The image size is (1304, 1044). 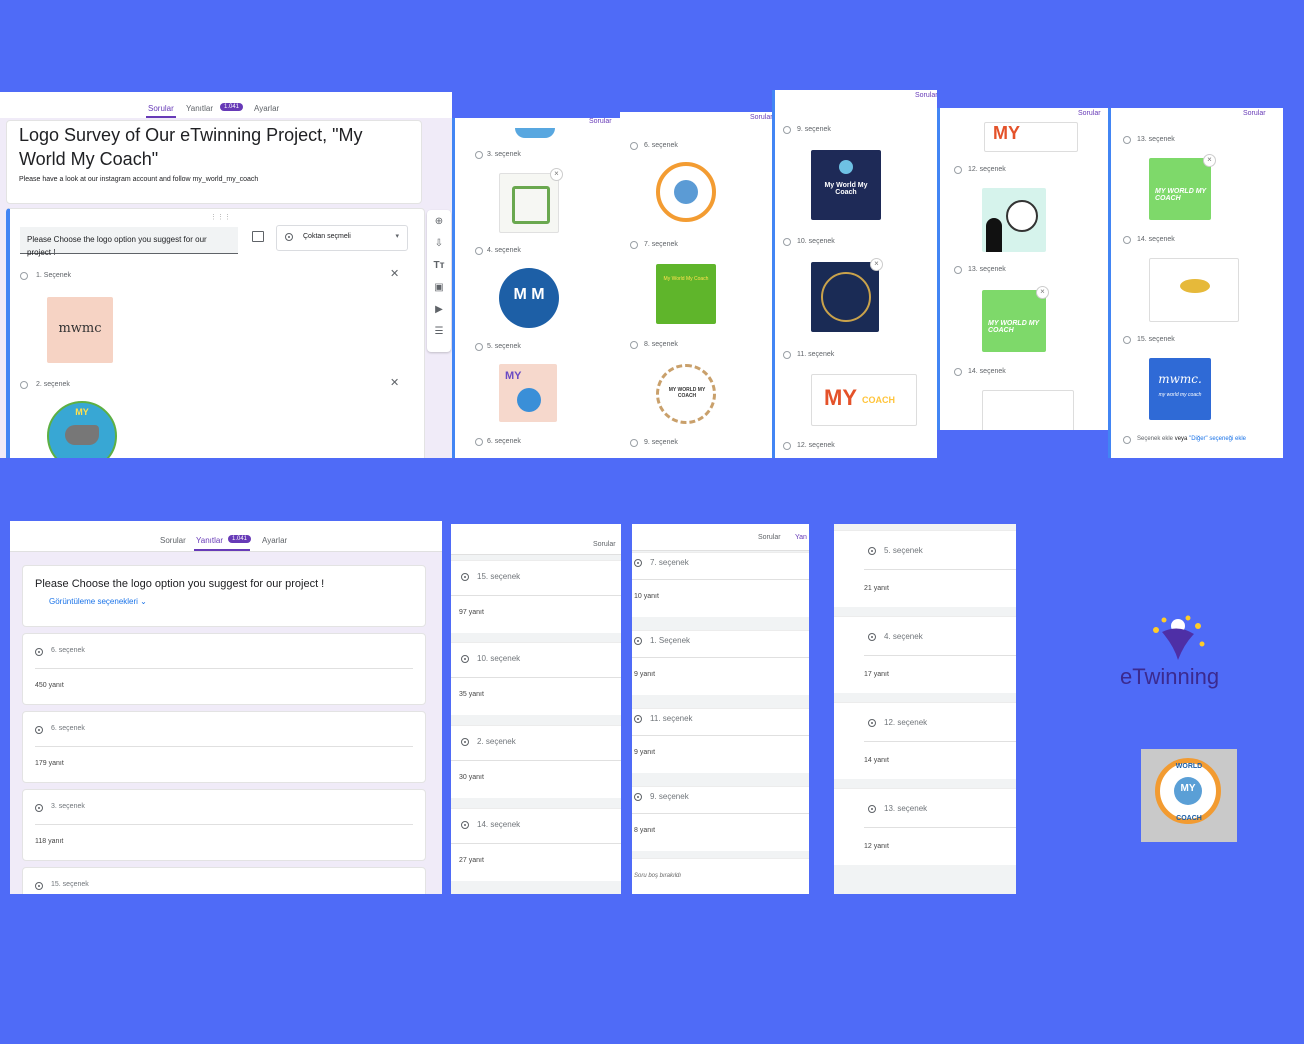 I want to click on option-5-radio, so click(x=479, y=347).